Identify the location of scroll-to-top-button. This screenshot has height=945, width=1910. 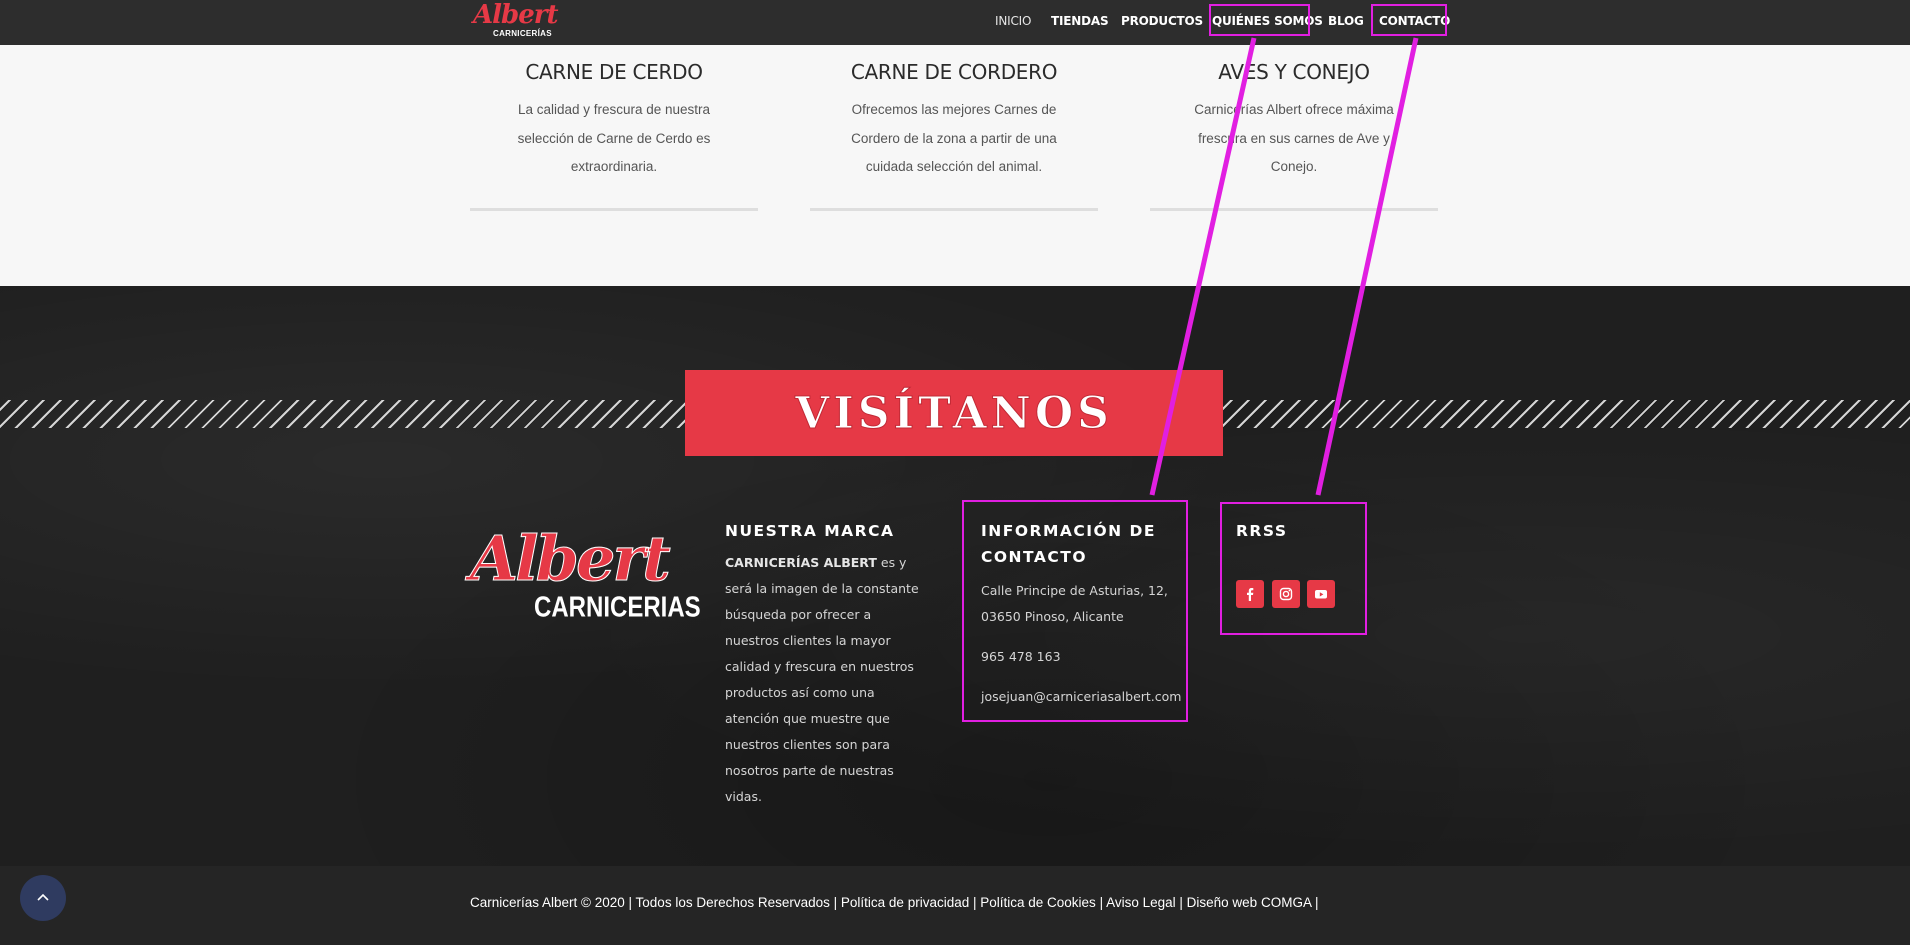
(43, 898).